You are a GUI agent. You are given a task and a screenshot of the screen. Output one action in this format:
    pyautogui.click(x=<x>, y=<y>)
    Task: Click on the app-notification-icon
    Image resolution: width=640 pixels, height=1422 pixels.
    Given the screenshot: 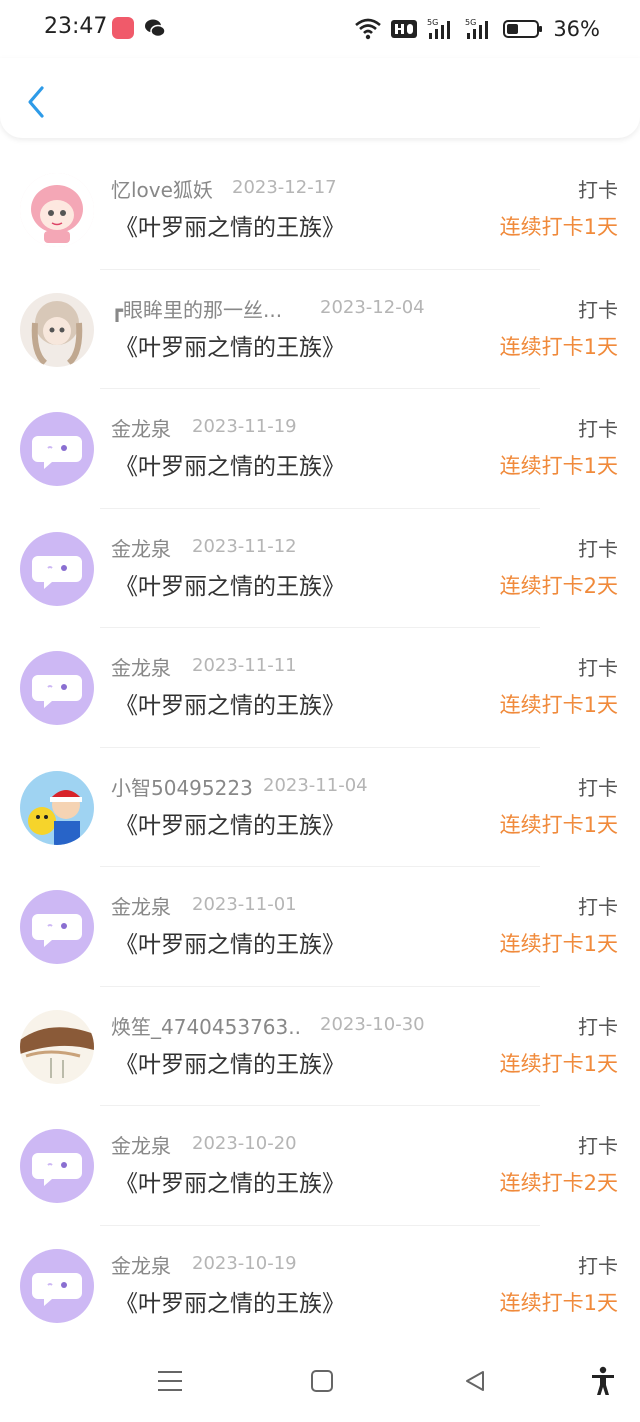 What is the action you would take?
    pyautogui.click(x=123, y=28)
    